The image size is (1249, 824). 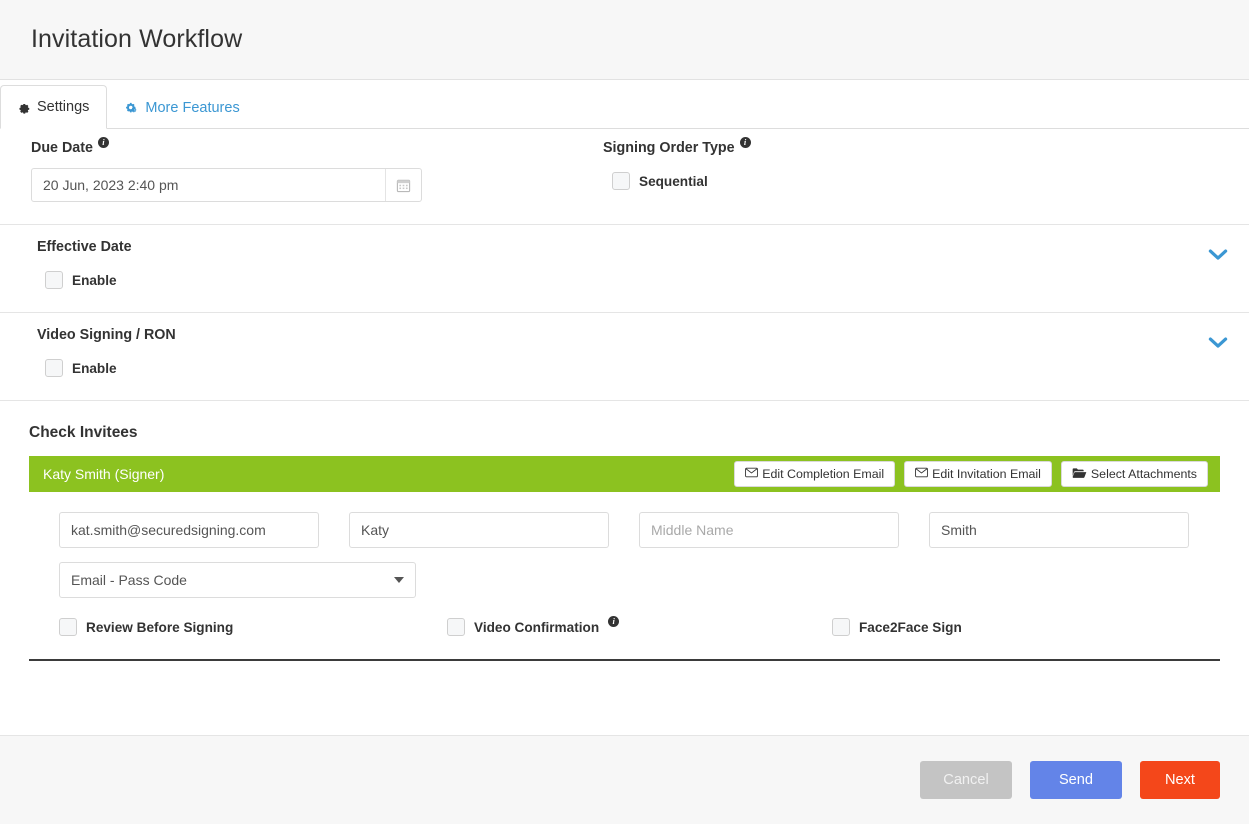 What do you see at coordinates (621, 181) in the screenshot?
I see `sequential-checkbox` at bounding box center [621, 181].